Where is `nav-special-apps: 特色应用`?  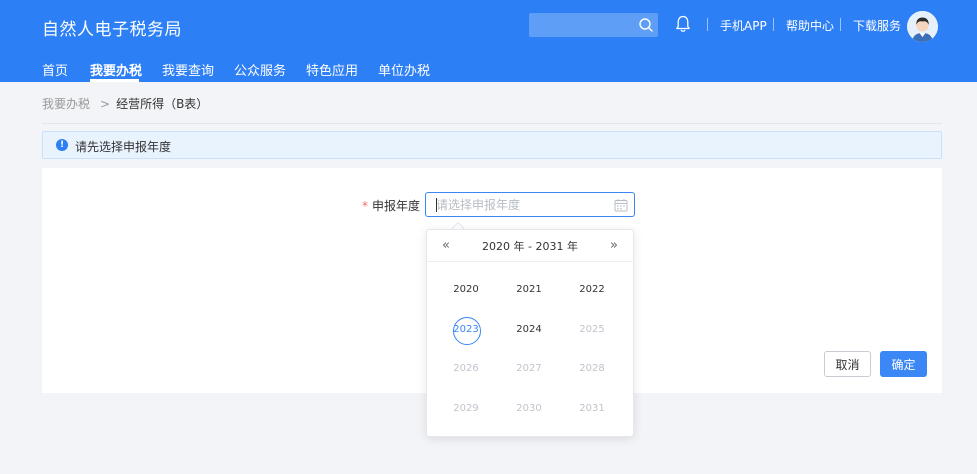 nav-special-apps: 特色应用 is located at coordinates (332, 69).